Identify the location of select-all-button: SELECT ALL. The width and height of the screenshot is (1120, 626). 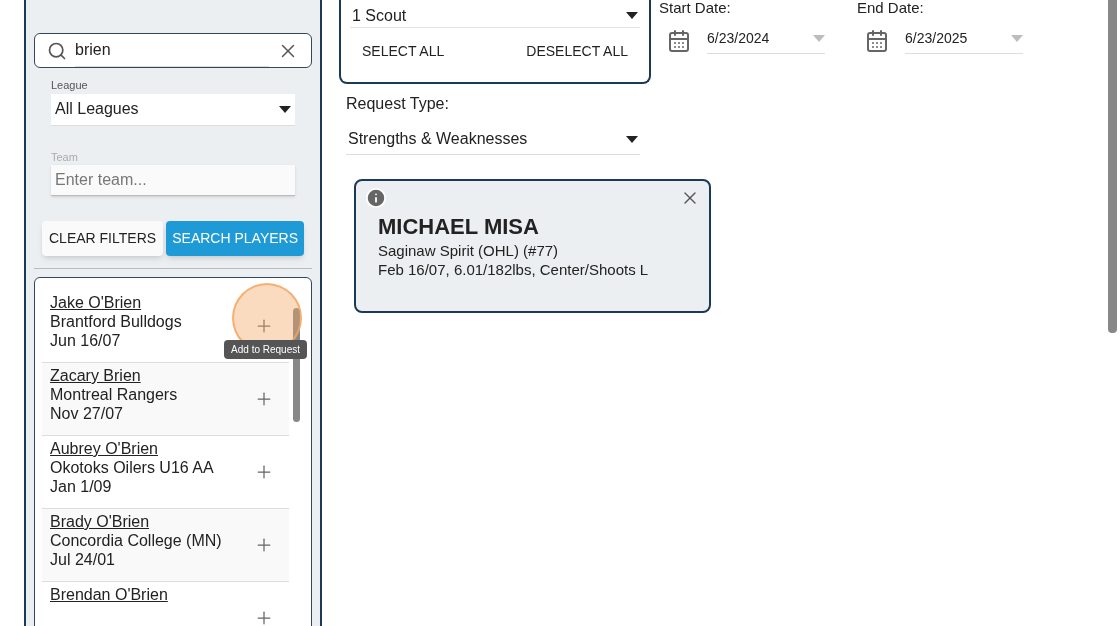
(403, 51).